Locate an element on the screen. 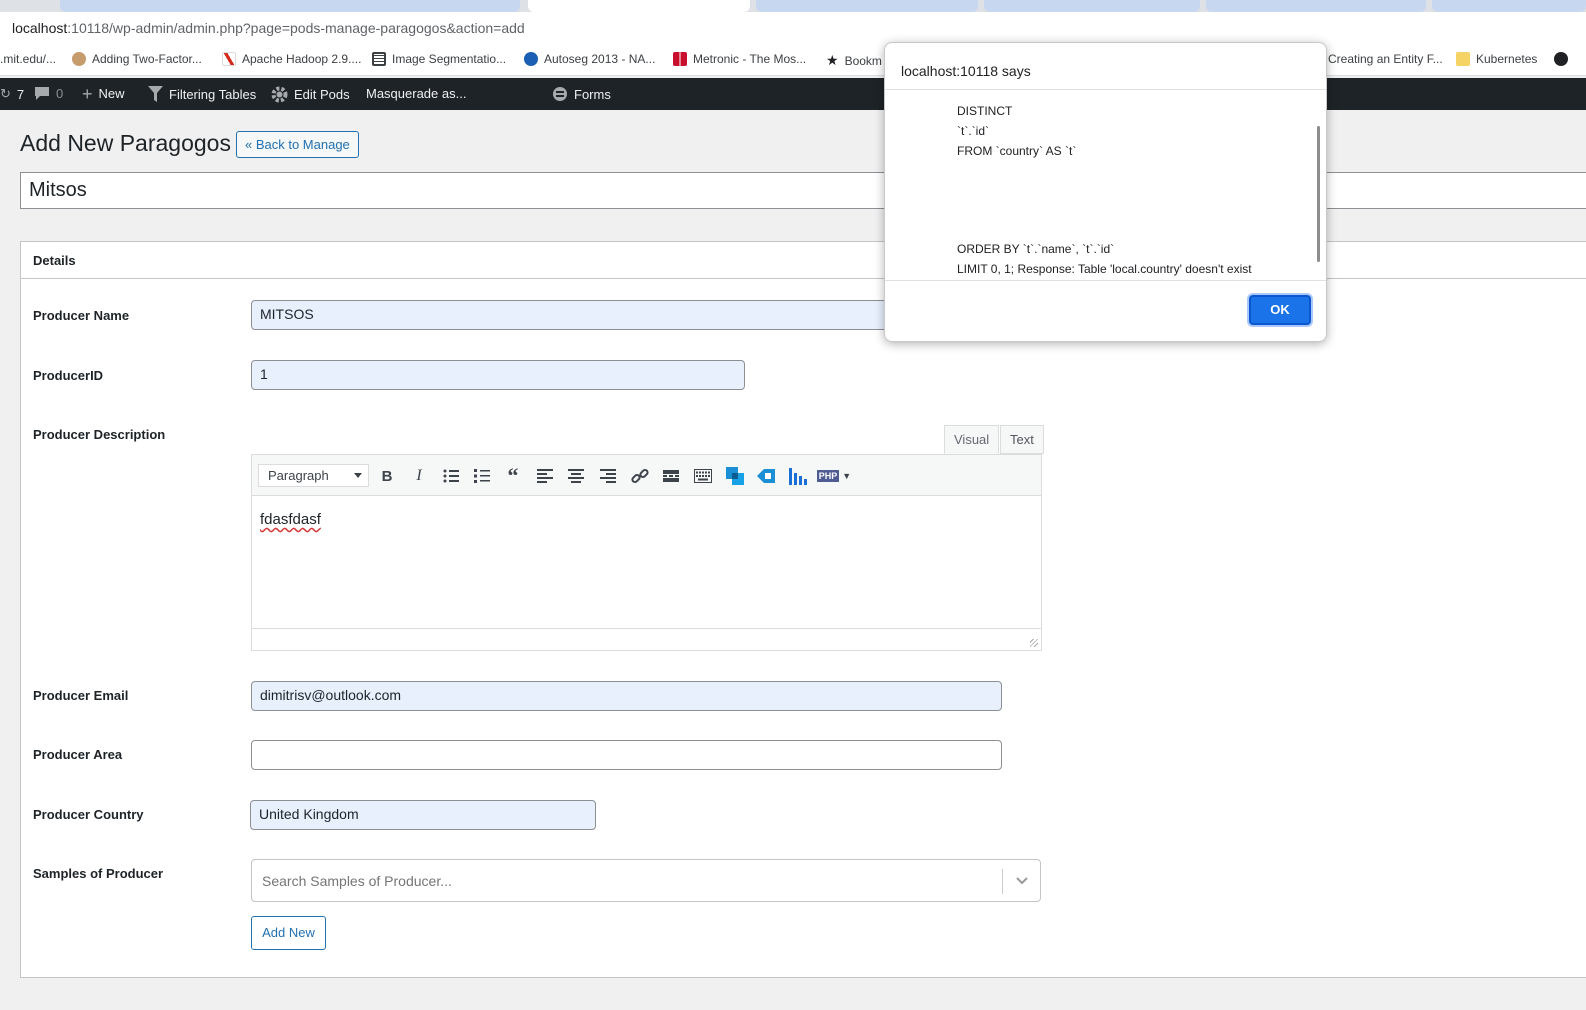 The image size is (1586, 1010). postbox-title: Details is located at coordinates (54, 260).